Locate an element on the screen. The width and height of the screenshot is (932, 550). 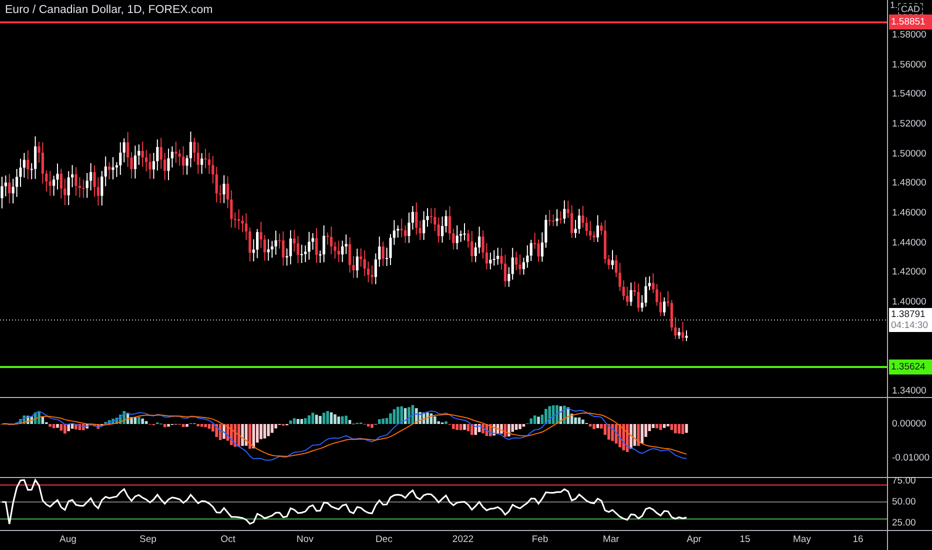
time-axis-label: Nov is located at coordinates (305, 539).